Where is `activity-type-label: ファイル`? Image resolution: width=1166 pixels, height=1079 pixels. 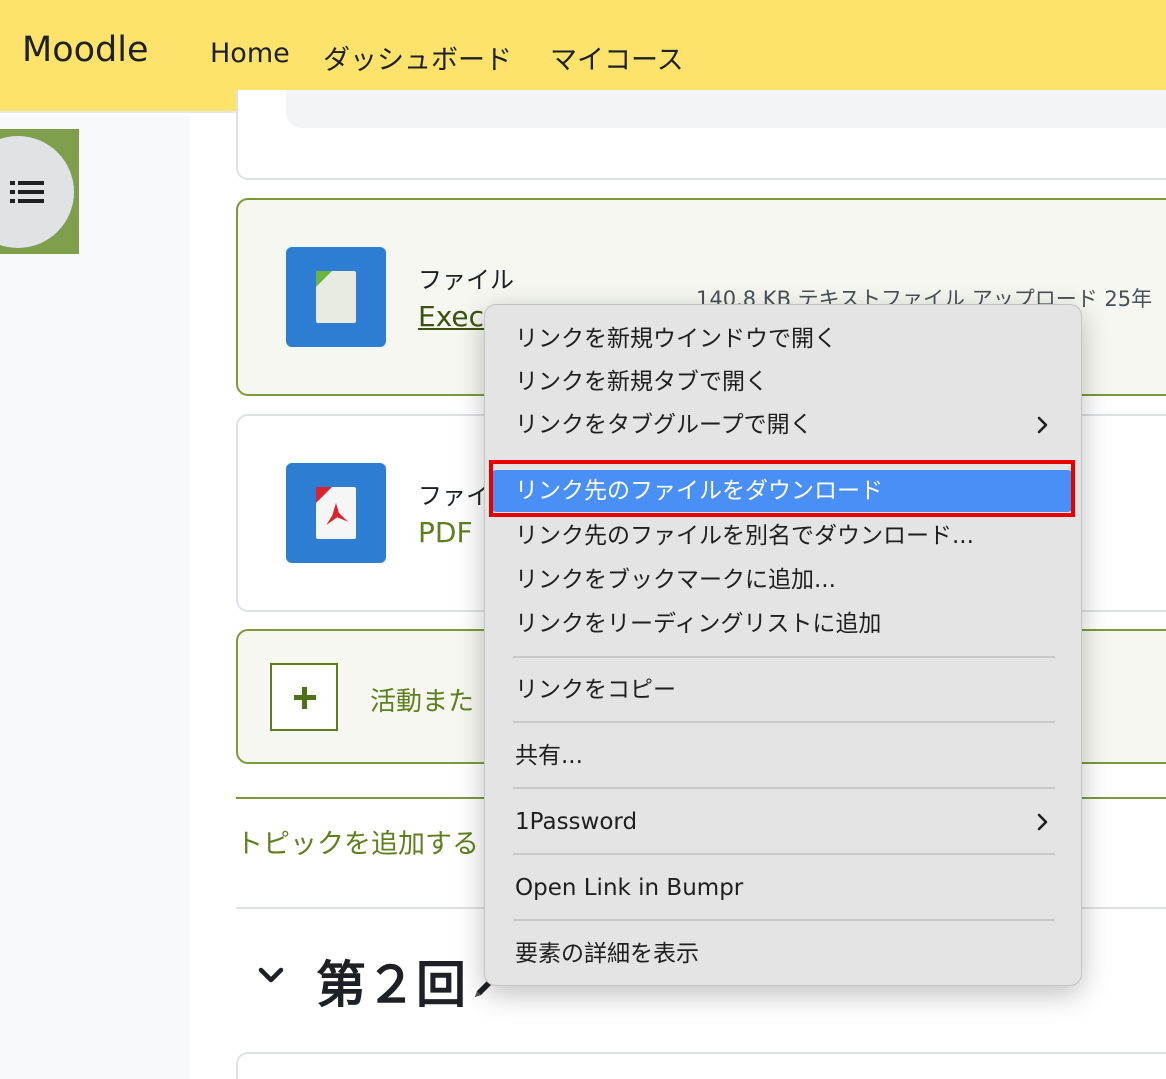 activity-type-label: ファイル is located at coordinates (466, 280).